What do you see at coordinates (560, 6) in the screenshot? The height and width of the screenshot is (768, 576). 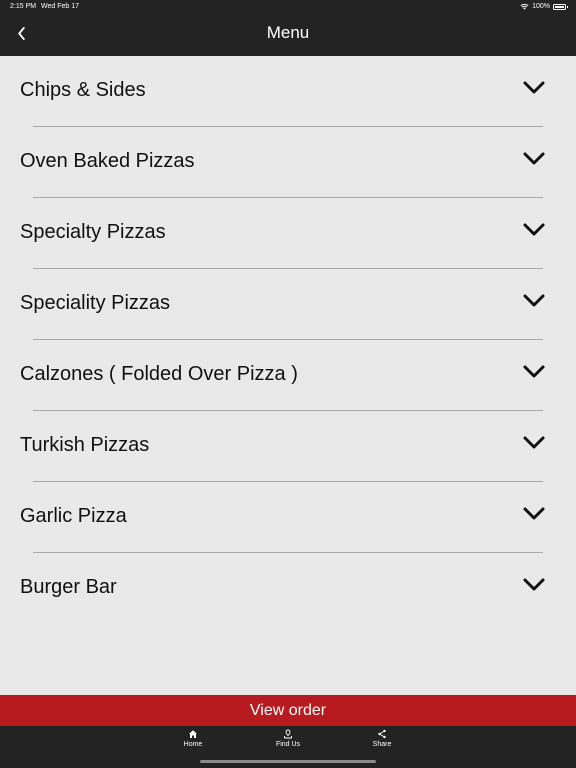 I see `battery-icon` at bounding box center [560, 6].